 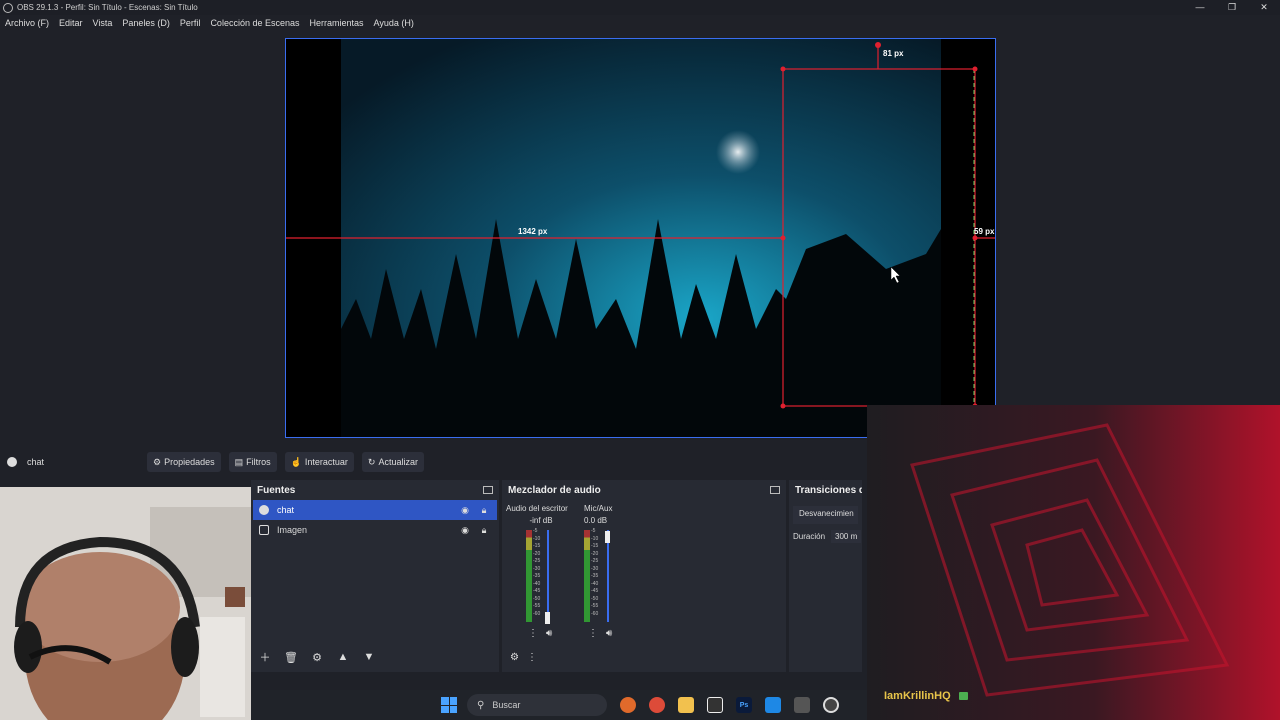 What do you see at coordinates (254, 23) in the screenshot?
I see `menu-coleccion-escenas: Colección de Escenas` at bounding box center [254, 23].